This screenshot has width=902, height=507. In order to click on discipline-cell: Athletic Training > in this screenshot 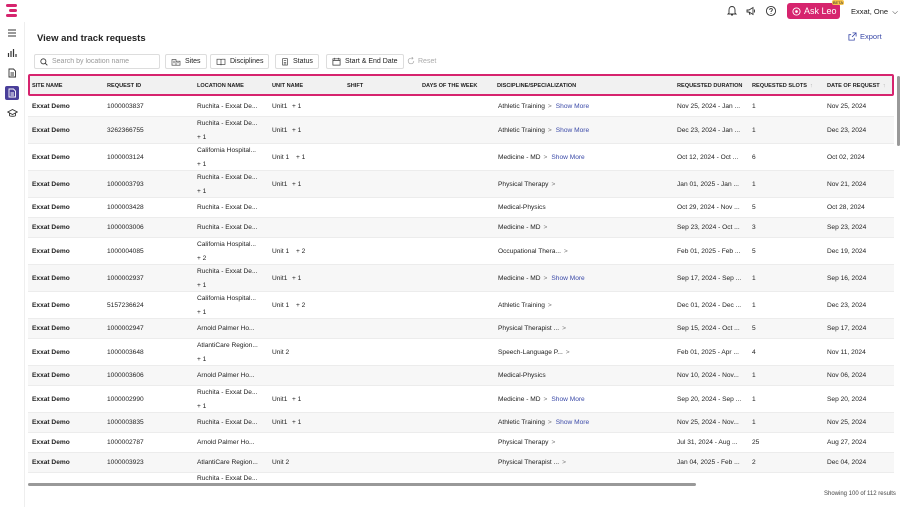, I will do `click(525, 305)`.